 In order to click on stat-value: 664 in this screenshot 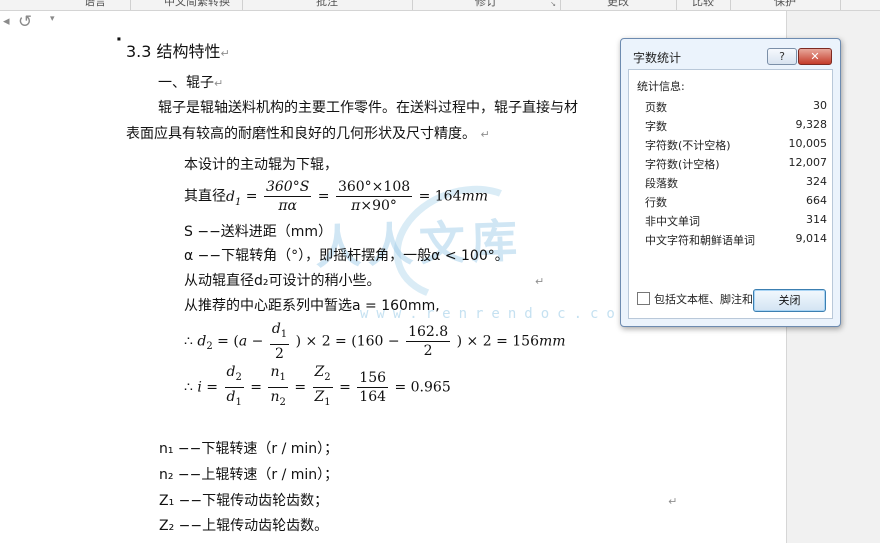, I will do `click(816, 200)`.